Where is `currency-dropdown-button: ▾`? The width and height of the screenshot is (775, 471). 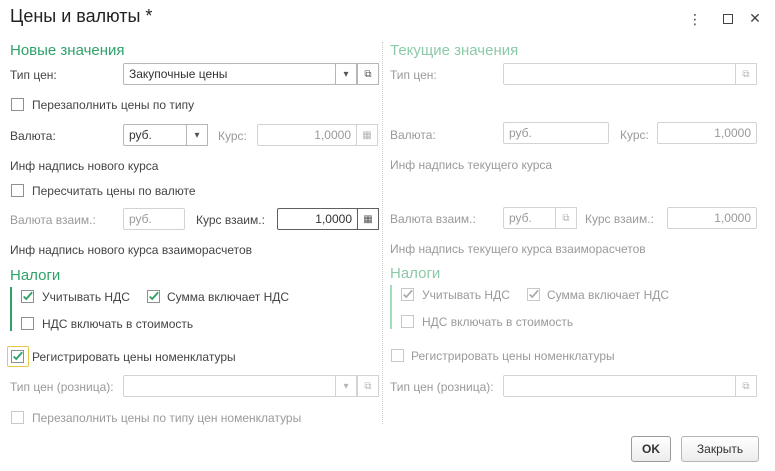
currency-dropdown-button: ▾ is located at coordinates (197, 135).